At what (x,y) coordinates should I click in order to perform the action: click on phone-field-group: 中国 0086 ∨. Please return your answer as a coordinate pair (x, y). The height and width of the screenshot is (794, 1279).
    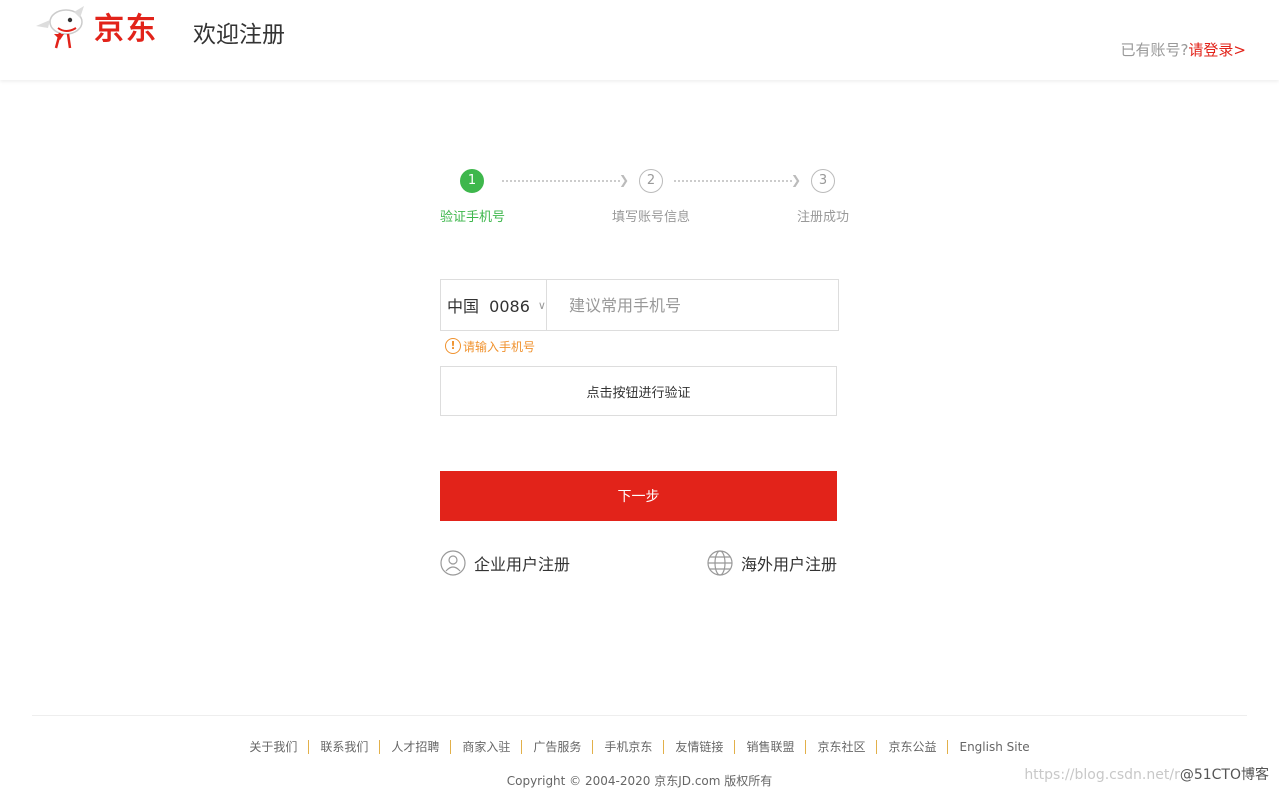
    Looking at the image, I should click on (639, 305).